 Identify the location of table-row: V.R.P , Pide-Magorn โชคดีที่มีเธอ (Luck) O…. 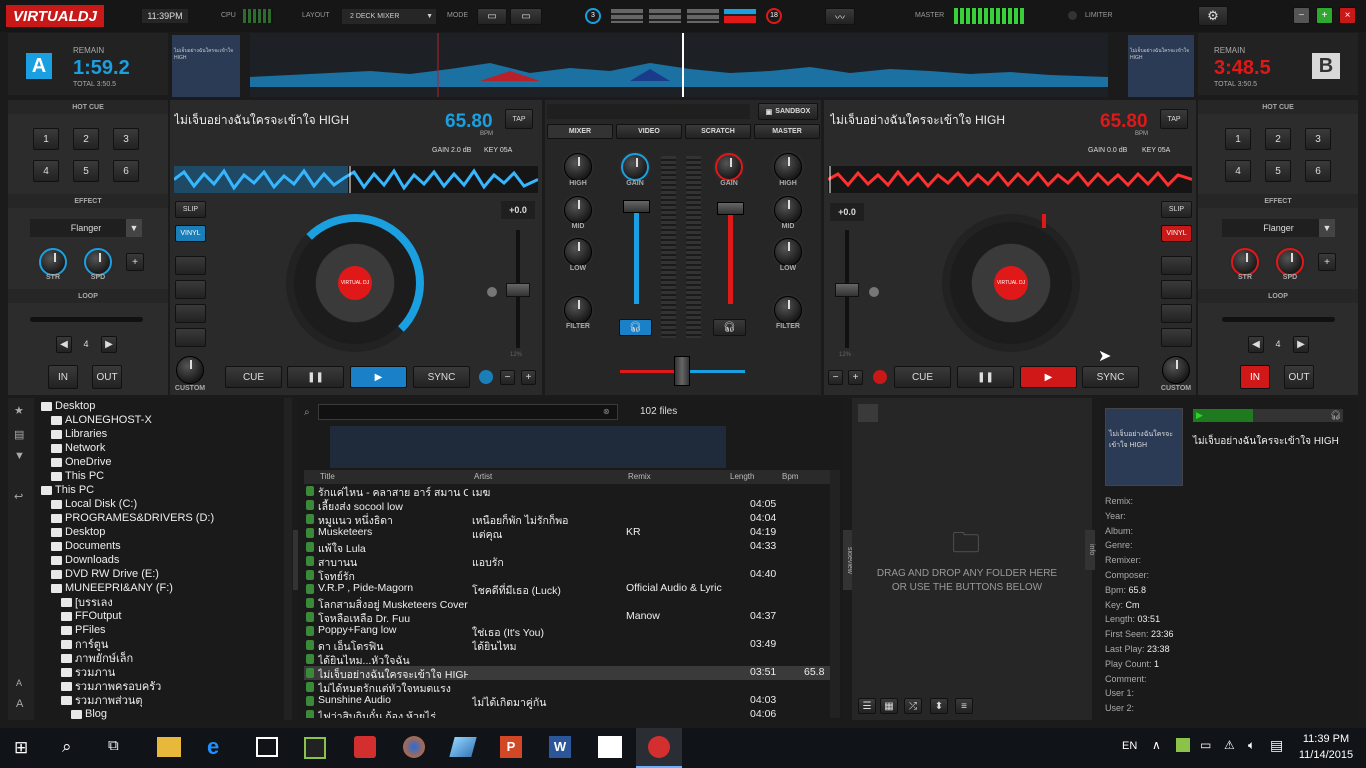
(570, 589).